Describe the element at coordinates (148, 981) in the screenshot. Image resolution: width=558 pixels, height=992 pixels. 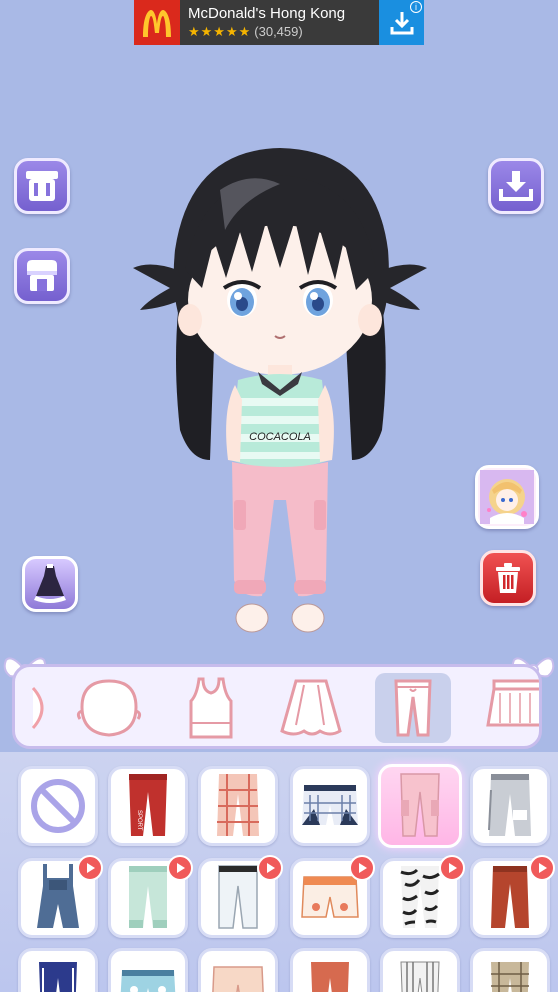
I see `patterned-shorts-icon` at that location.